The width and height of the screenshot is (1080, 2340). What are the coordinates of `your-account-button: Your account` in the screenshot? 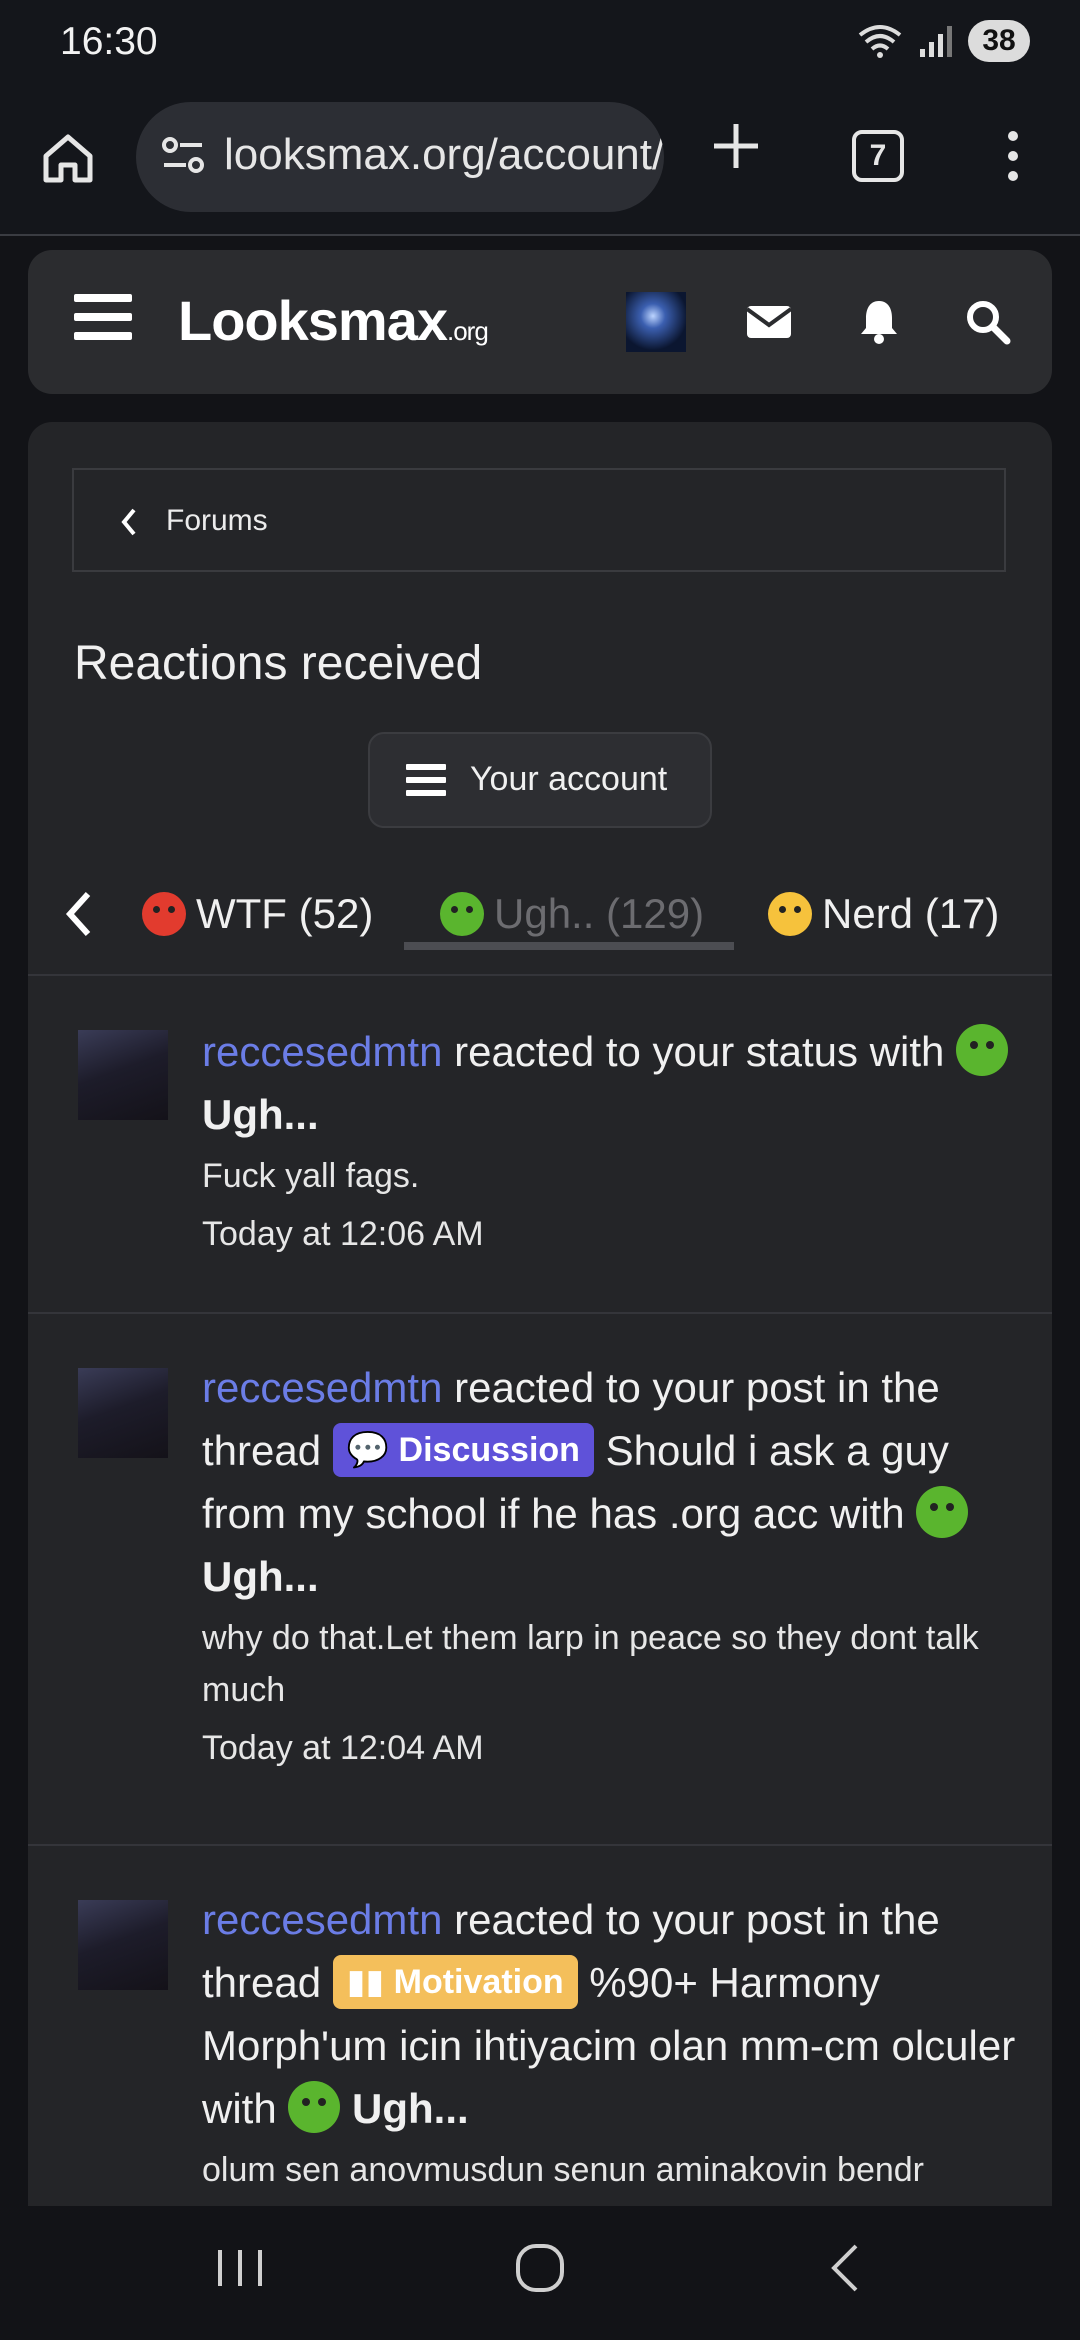 It's located at (540, 780).